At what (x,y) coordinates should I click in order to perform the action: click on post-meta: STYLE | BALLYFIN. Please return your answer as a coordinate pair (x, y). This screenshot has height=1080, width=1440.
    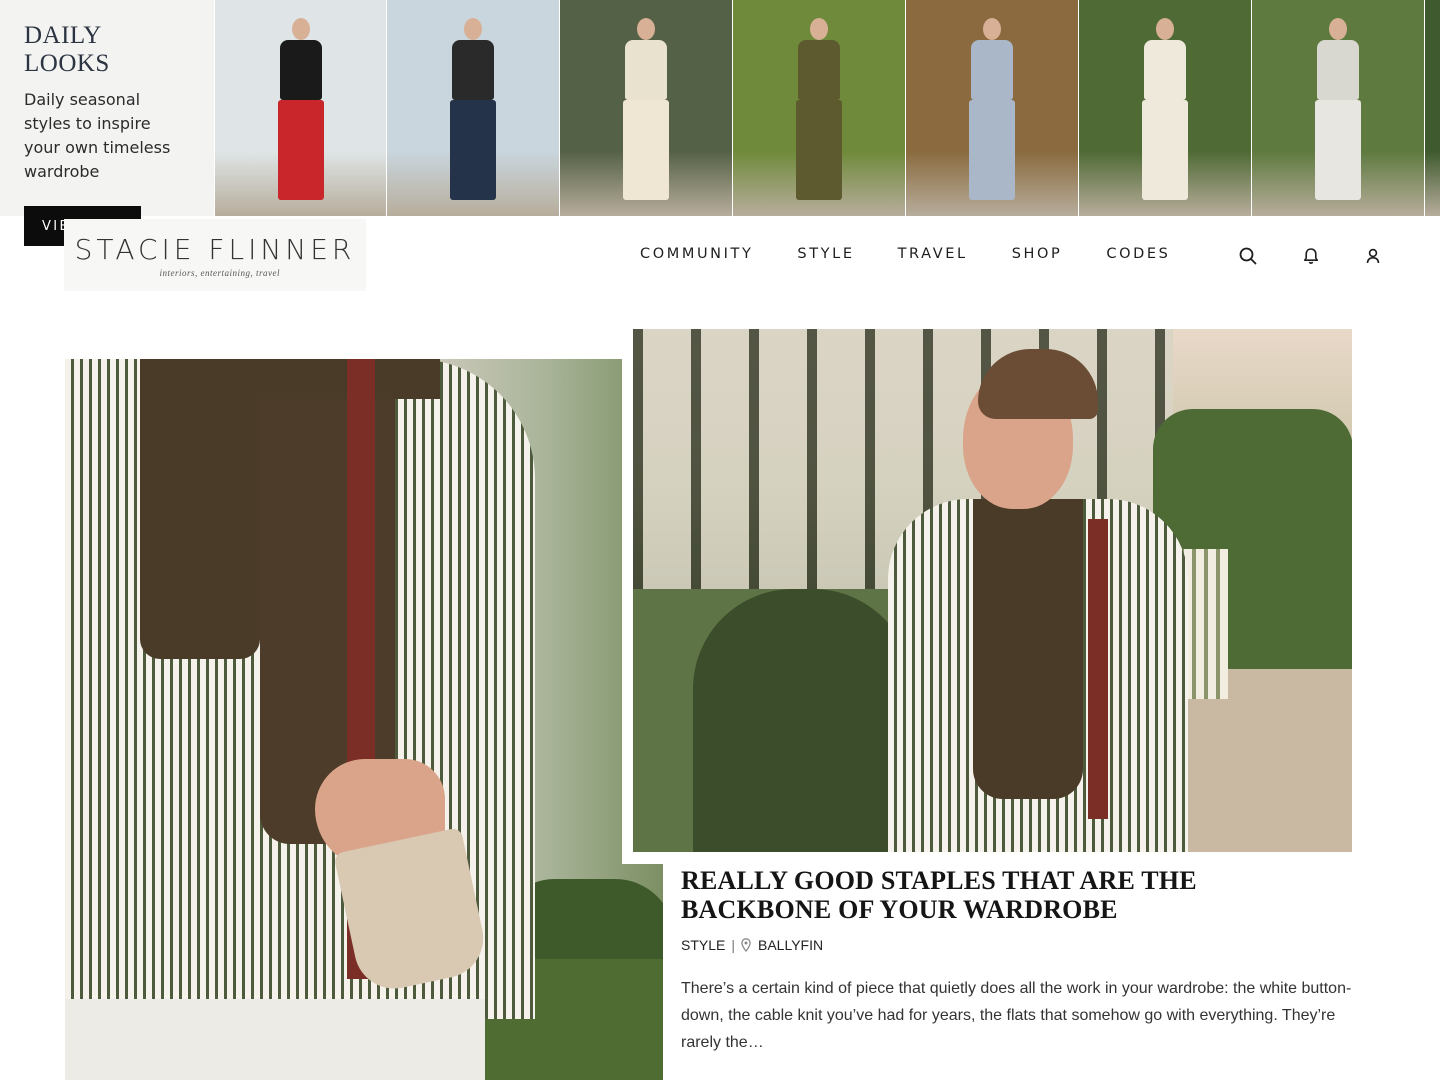
    Looking at the image, I should click on (752, 945).